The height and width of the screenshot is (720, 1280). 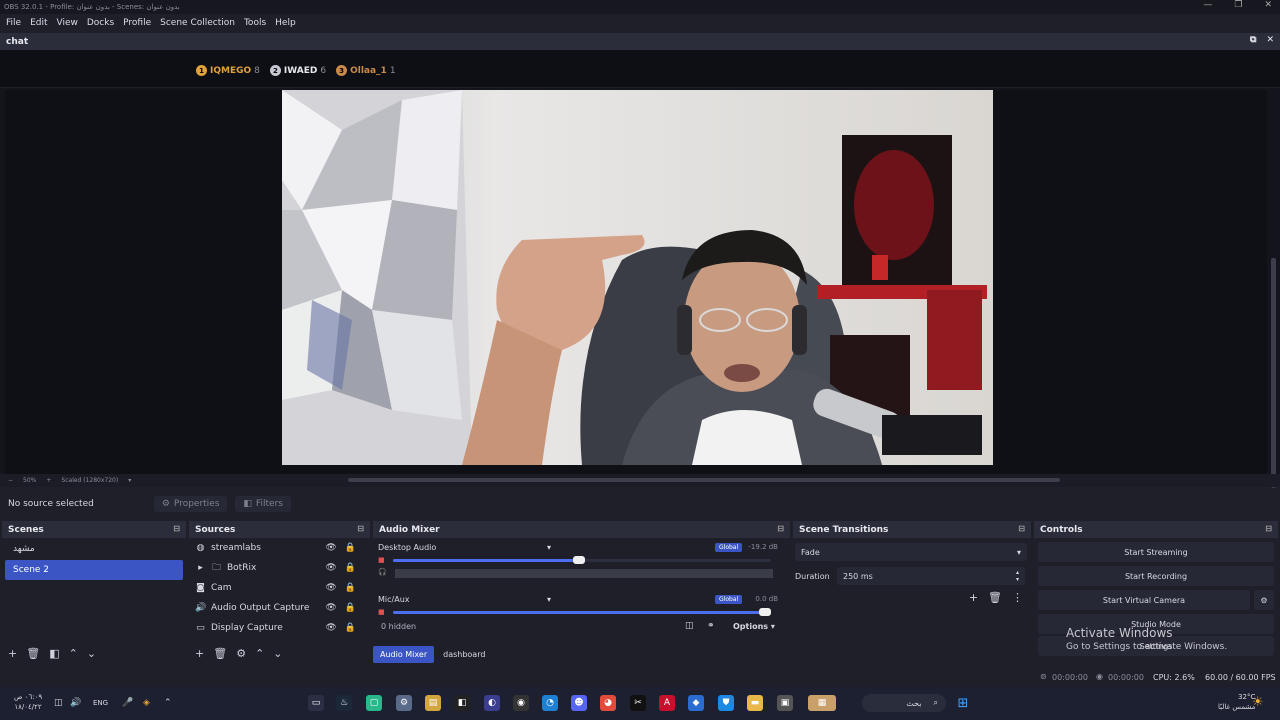 I want to click on app-green-icon: ▢, so click(x=374, y=703).